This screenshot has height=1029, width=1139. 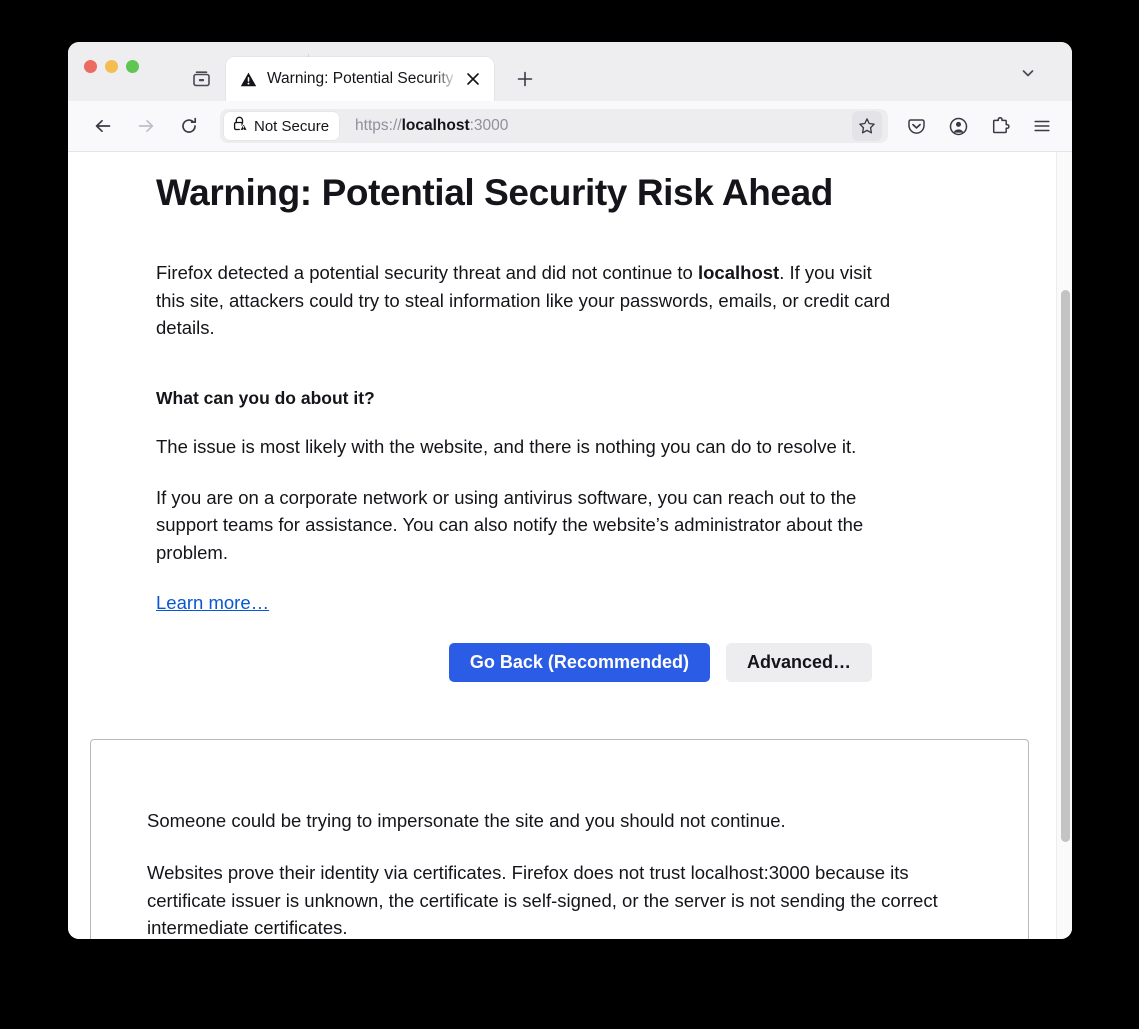 I want to click on menu-icon, so click(x=1042, y=126).